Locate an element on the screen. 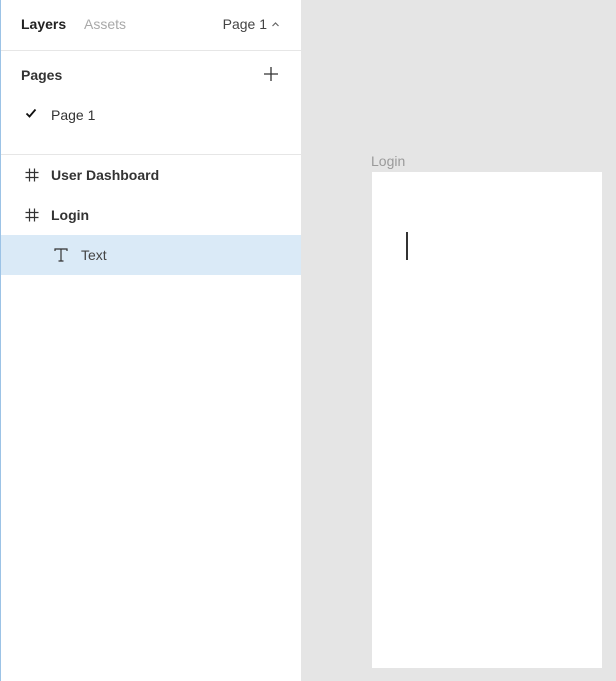 Image resolution: width=616 pixels, height=681 pixels. panel-tabs: Layers Assets Page 1 is located at coordinates (151, 25).